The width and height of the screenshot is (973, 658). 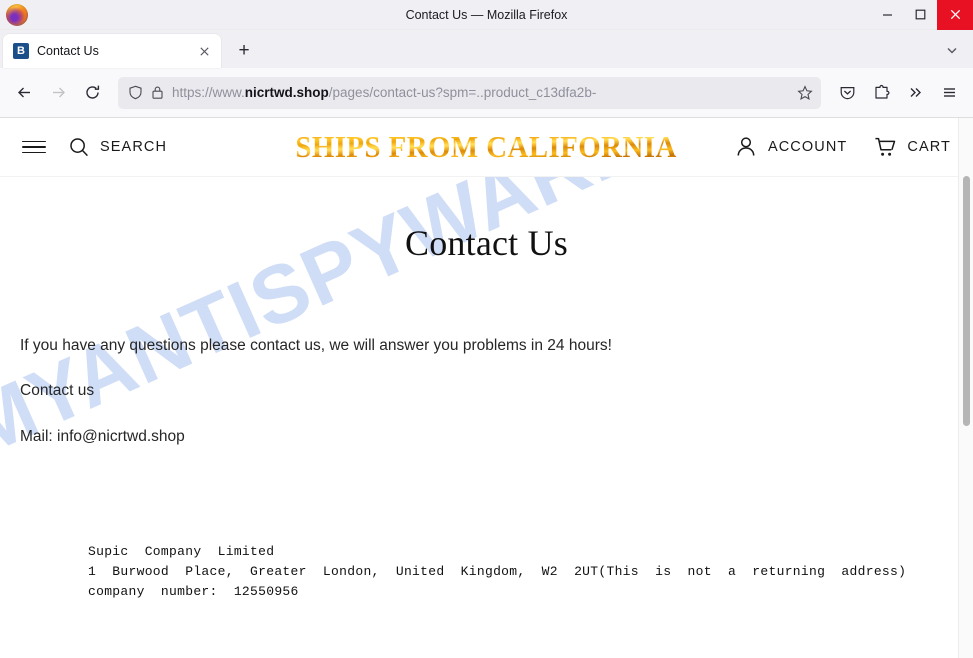 What do you see at coordinates (68, 51) in the screenshot?
I see `tab-title: Contact Us` at bounding box center [68, 51].